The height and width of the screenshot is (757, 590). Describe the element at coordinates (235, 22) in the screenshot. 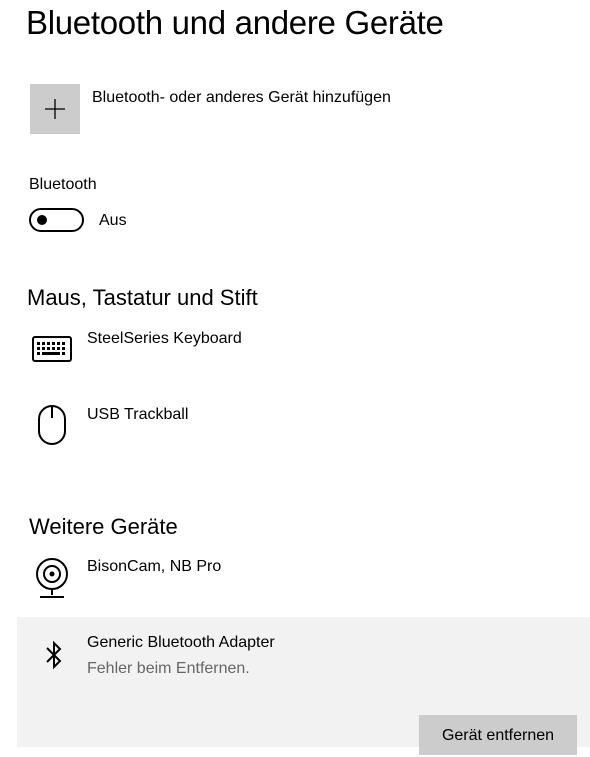

I see `page-title: Bluetooth und andere Geräte` at that location.